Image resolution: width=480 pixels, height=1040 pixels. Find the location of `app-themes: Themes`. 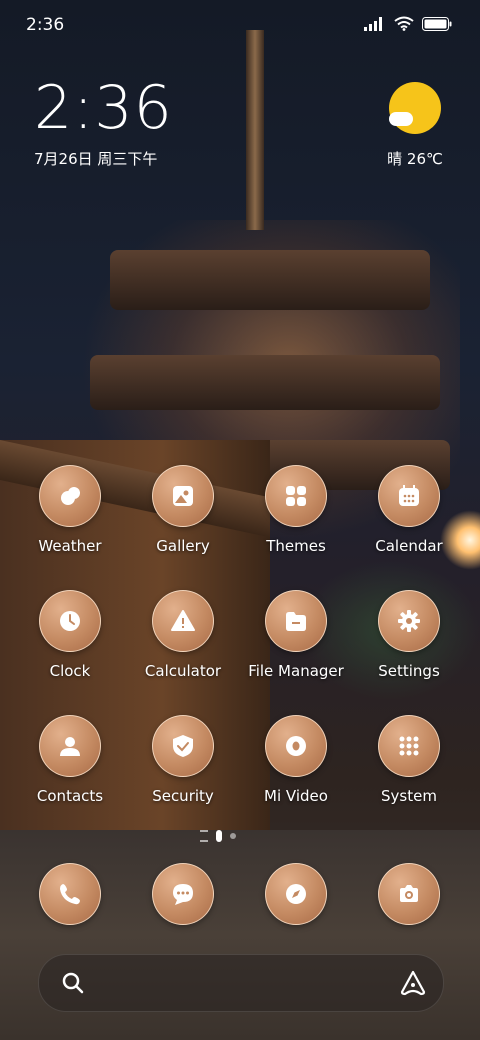

app-themes: Themes is located at coordinates (296, 510).